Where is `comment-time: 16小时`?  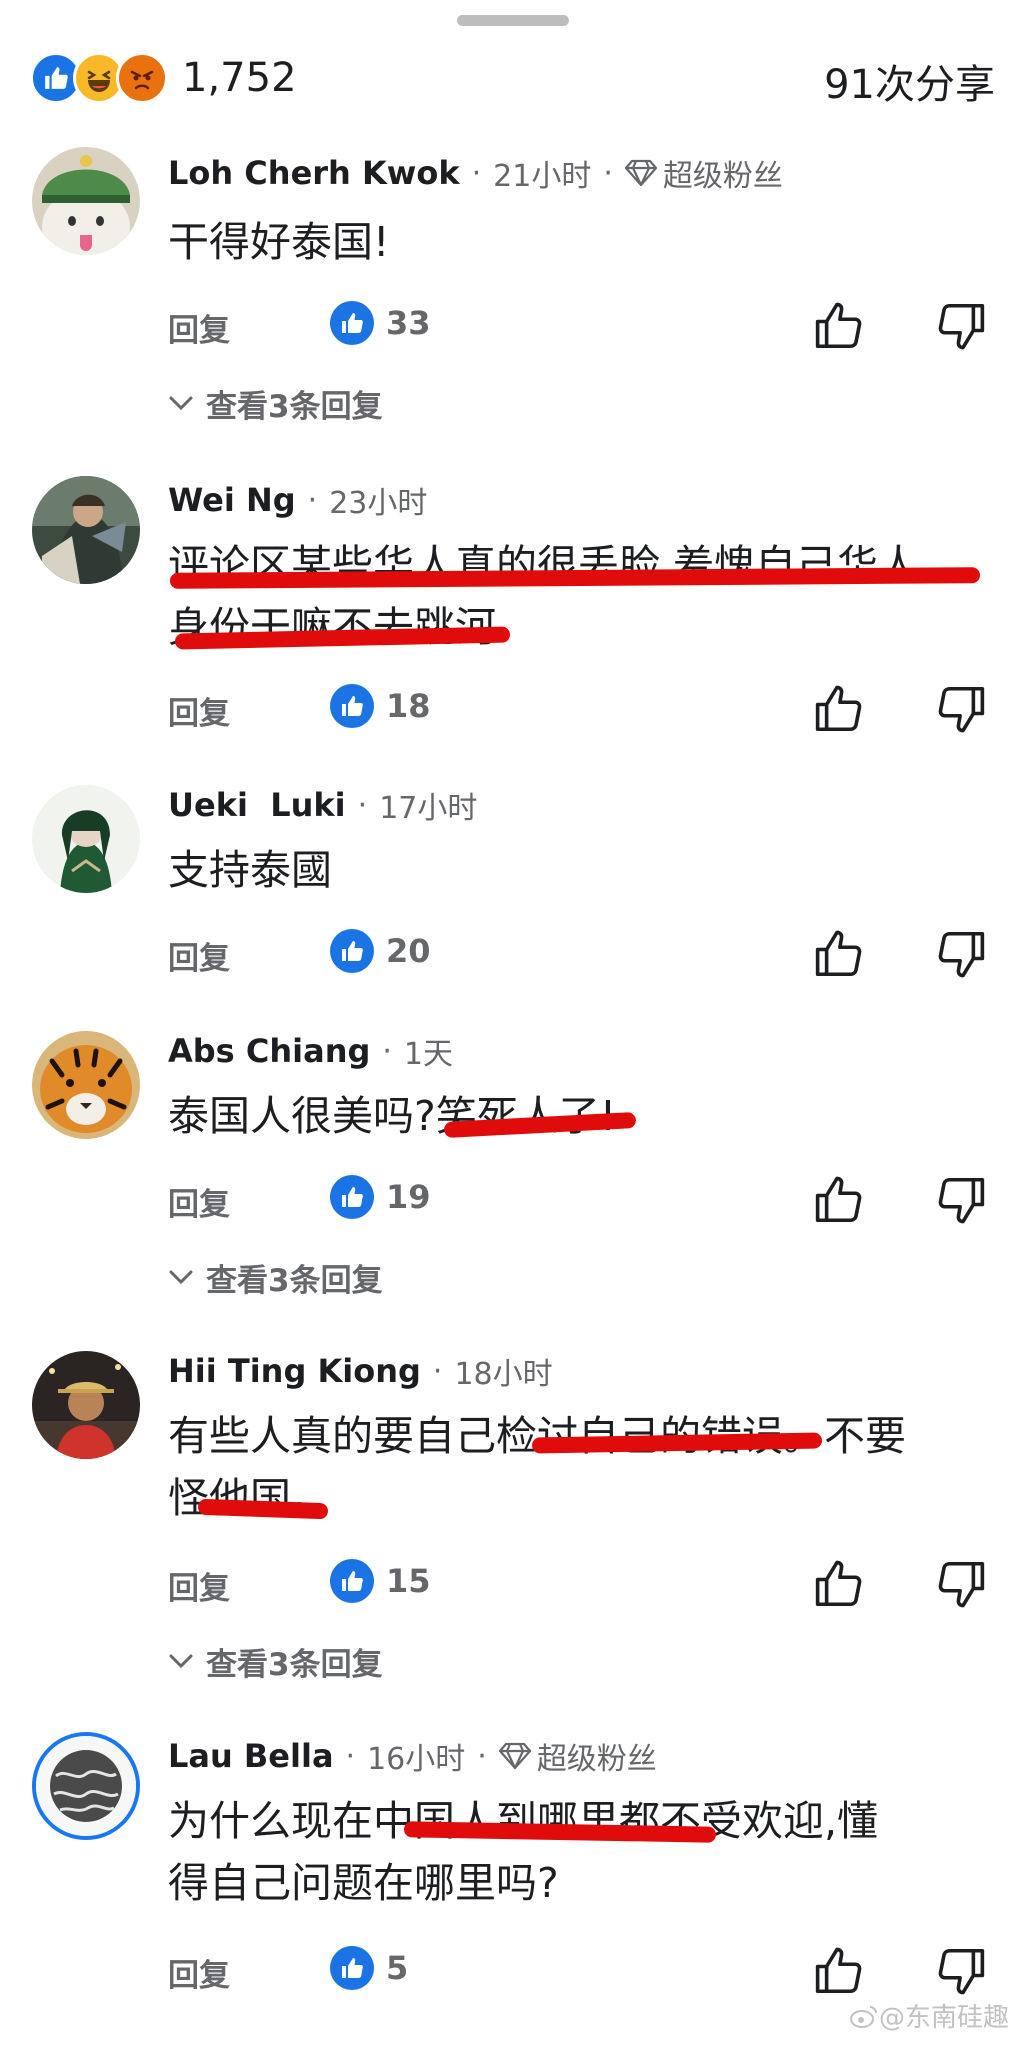 comment-time: 16小时 is located at coordinates (416, 1756).